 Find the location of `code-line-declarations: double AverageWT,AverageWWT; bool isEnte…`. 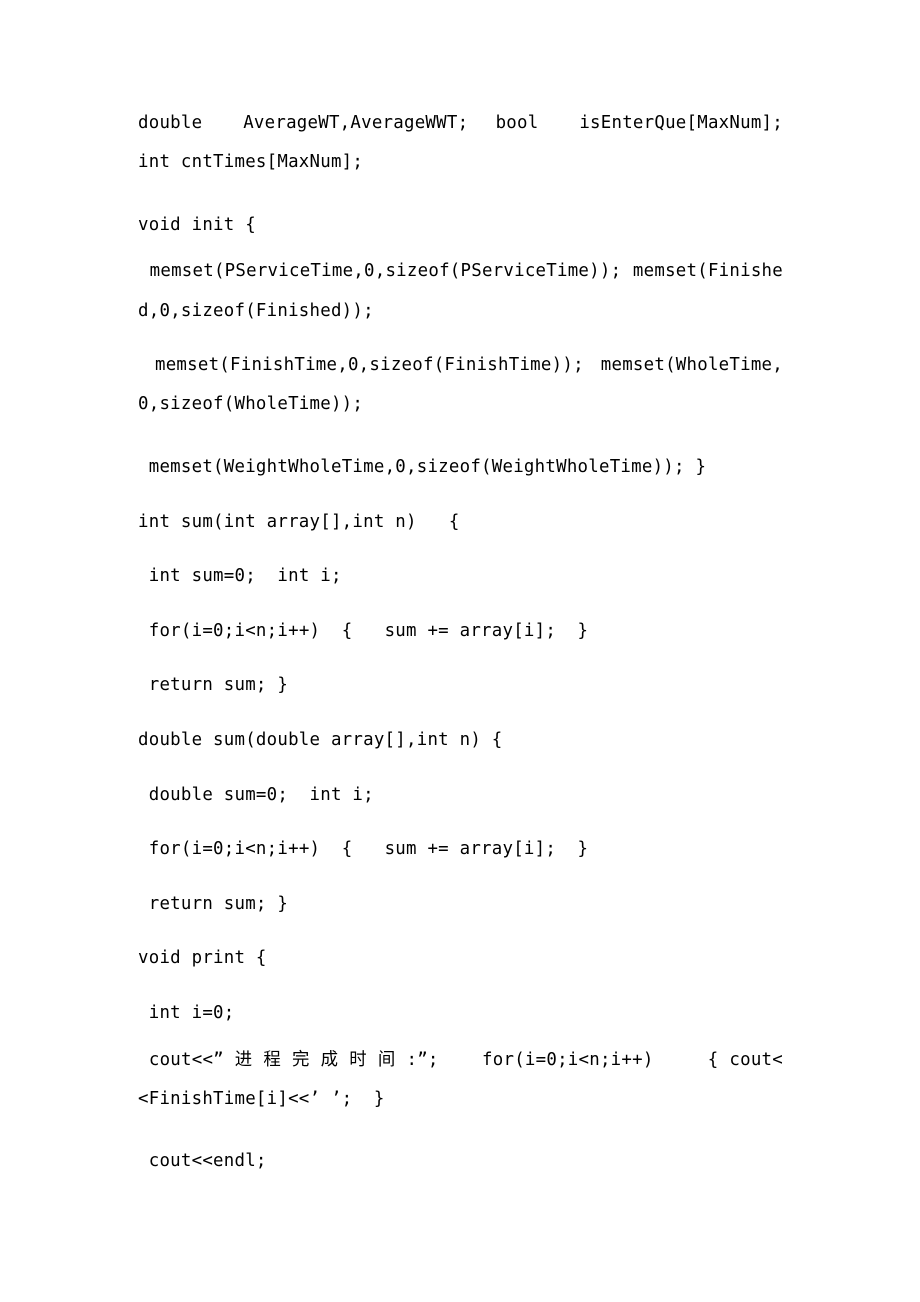

code-line-declarations: double AverageWT,AverageWWT; bool isEnte… is located at coordinates (471, 143).